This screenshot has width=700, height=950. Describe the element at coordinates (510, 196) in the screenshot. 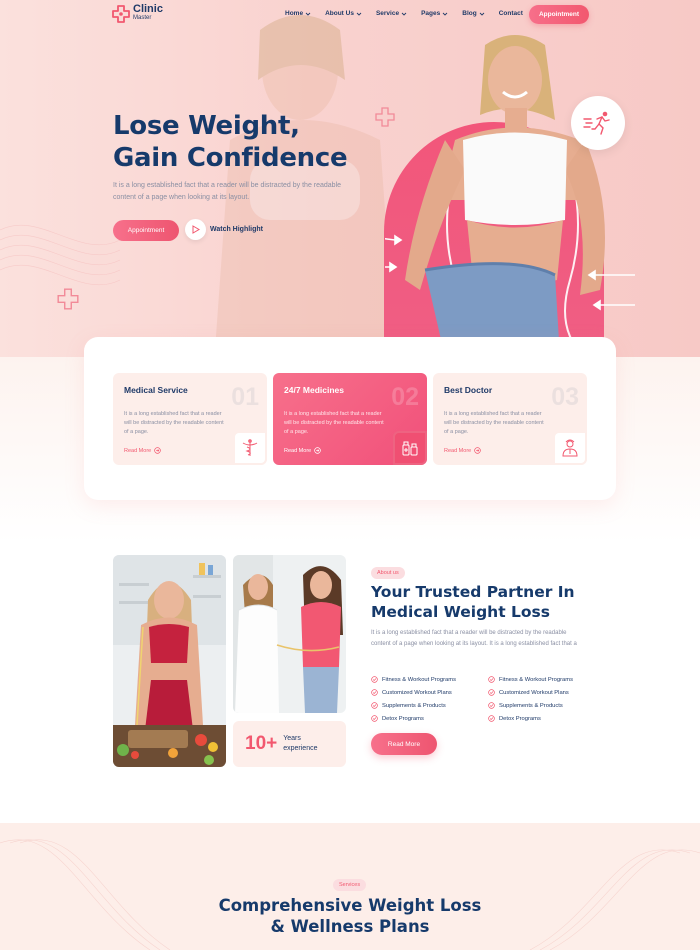

I see `hero-woman-image` at that location.